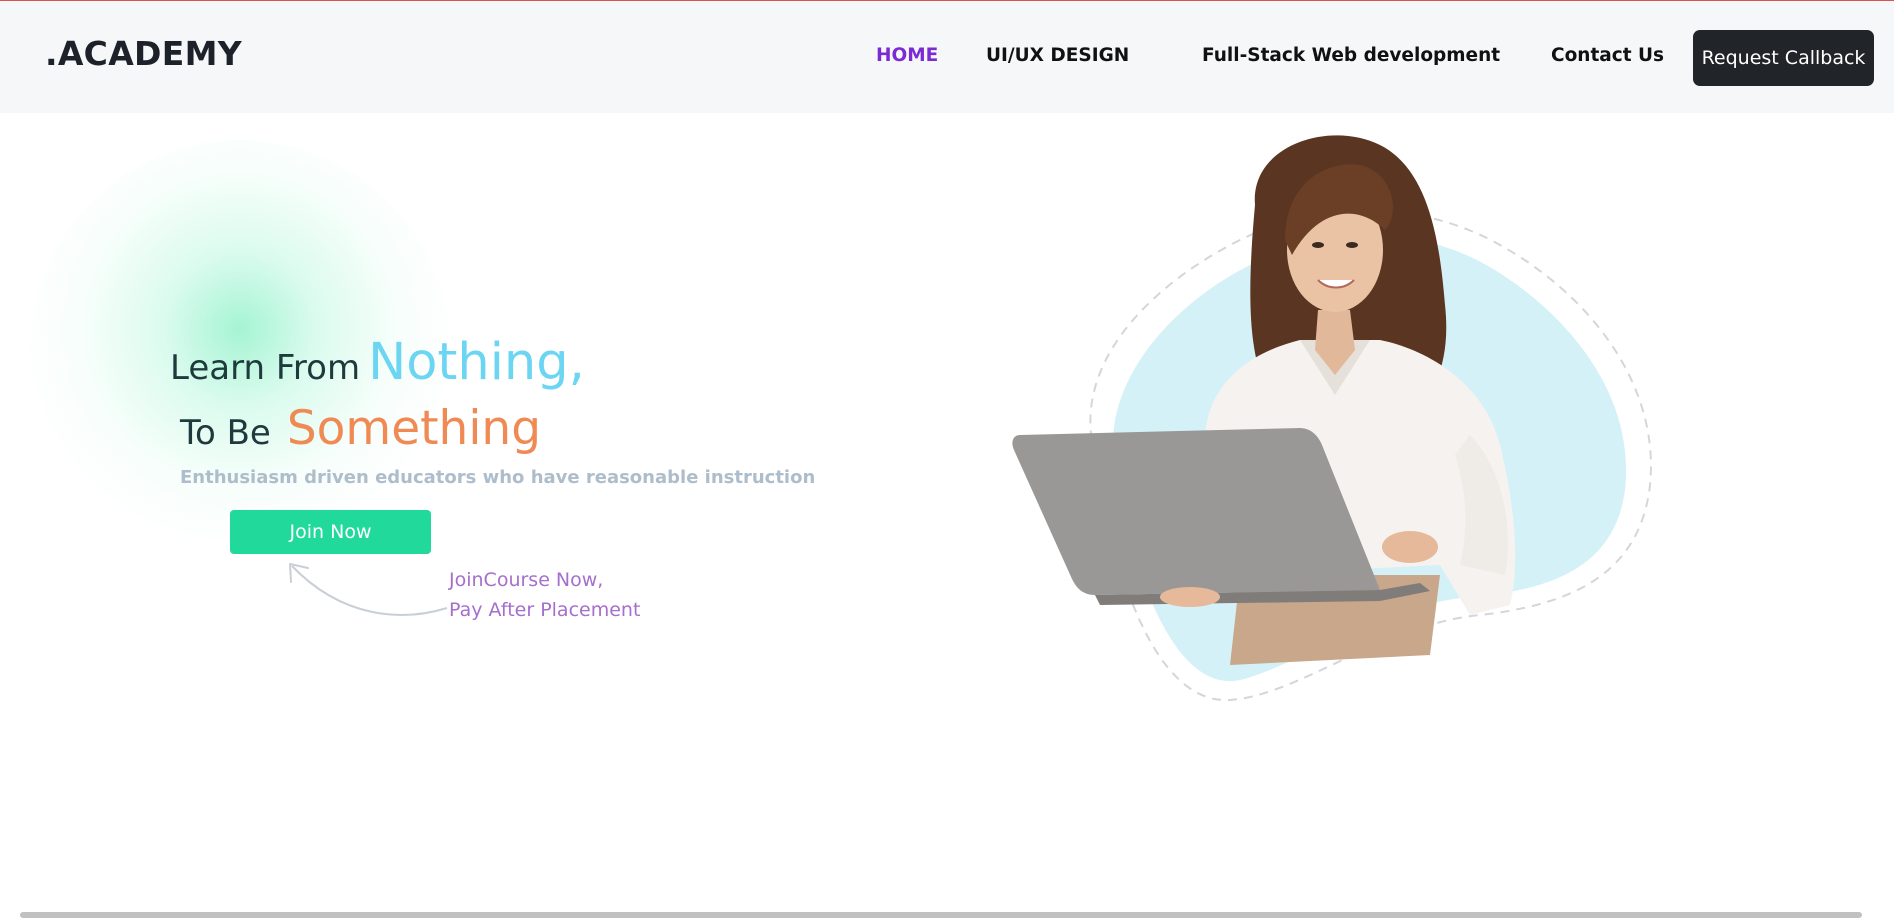 The width and height of the screenshot is (1894, 918). Describe the element at coordinates (1196, 511) in the screenshot. I see `laptop` at that location.